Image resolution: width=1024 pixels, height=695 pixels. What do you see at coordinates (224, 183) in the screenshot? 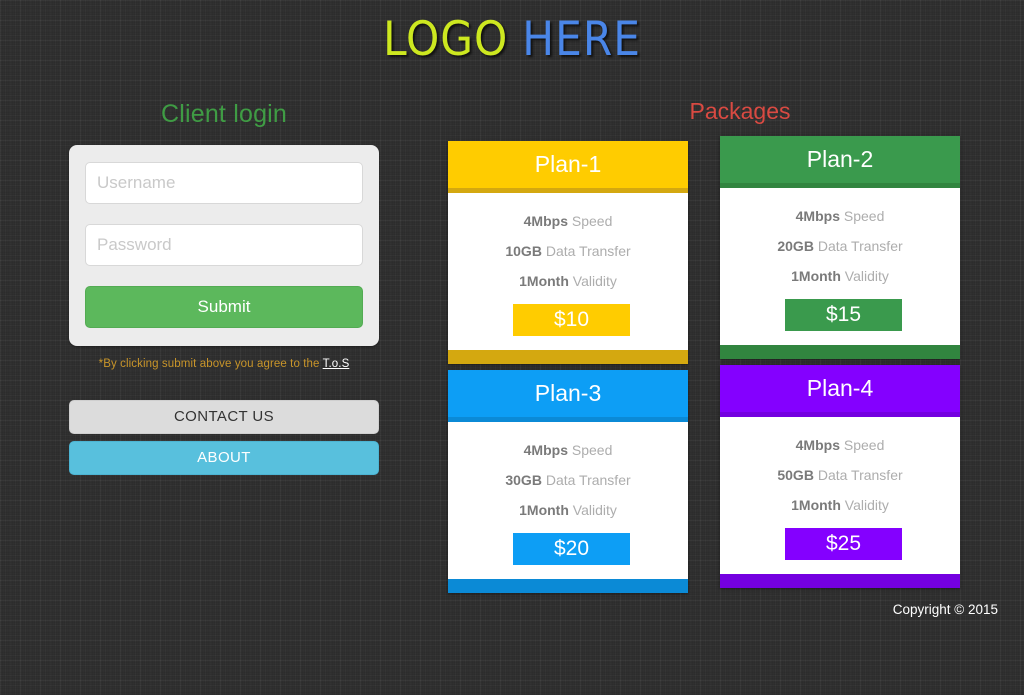
I see `username-input` at bounding box center [224, 183].